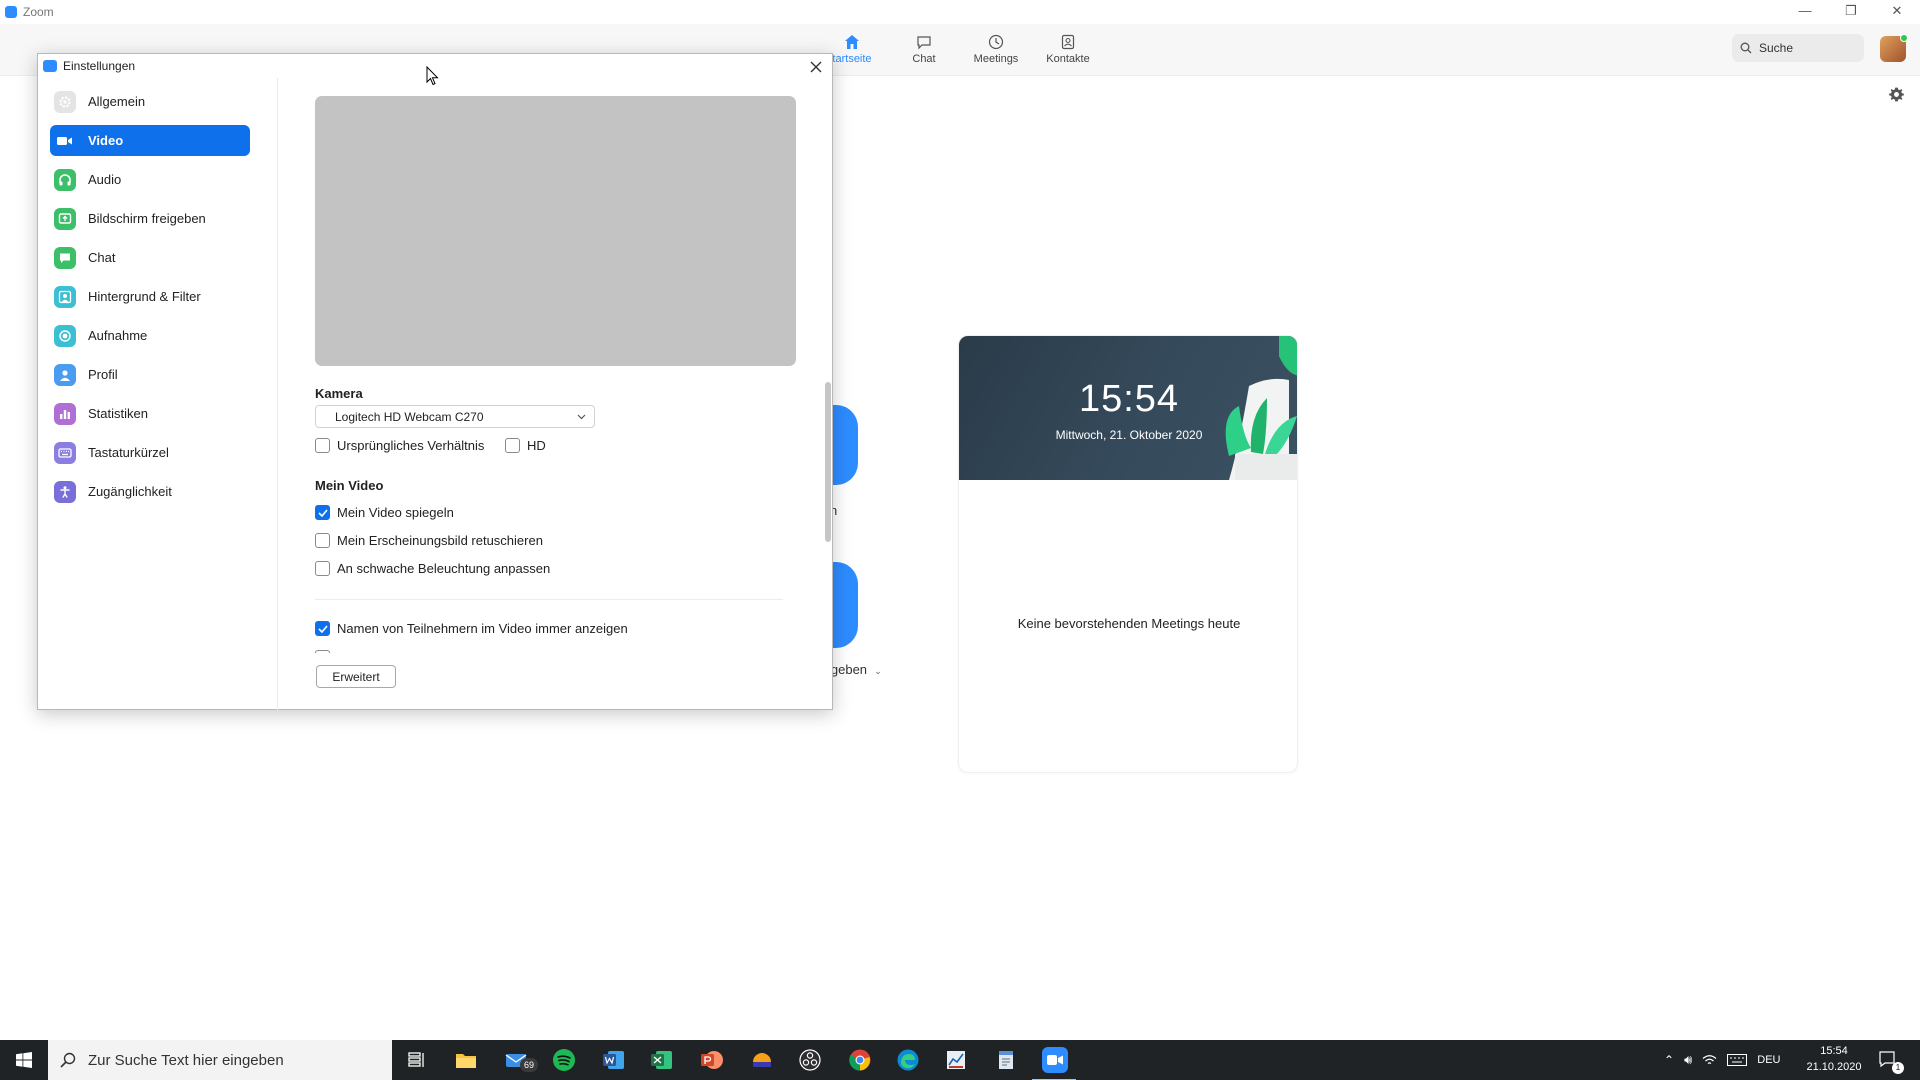  I want to click on sidebar-item-aufnahme: Aufnahme, so click(150, 335).